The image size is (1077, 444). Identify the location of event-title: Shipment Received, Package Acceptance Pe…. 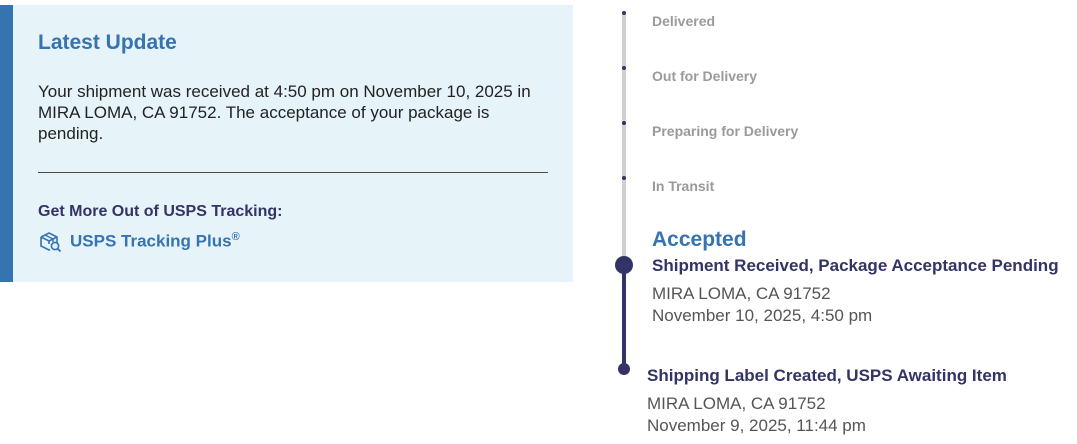
(855, 265).